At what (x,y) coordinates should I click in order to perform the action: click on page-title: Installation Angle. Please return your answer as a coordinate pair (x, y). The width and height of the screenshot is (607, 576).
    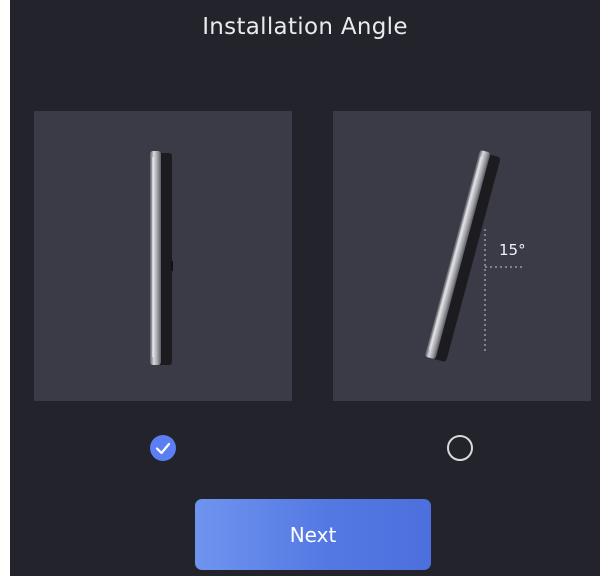
    Looking at the image, I should click on (305, 27).